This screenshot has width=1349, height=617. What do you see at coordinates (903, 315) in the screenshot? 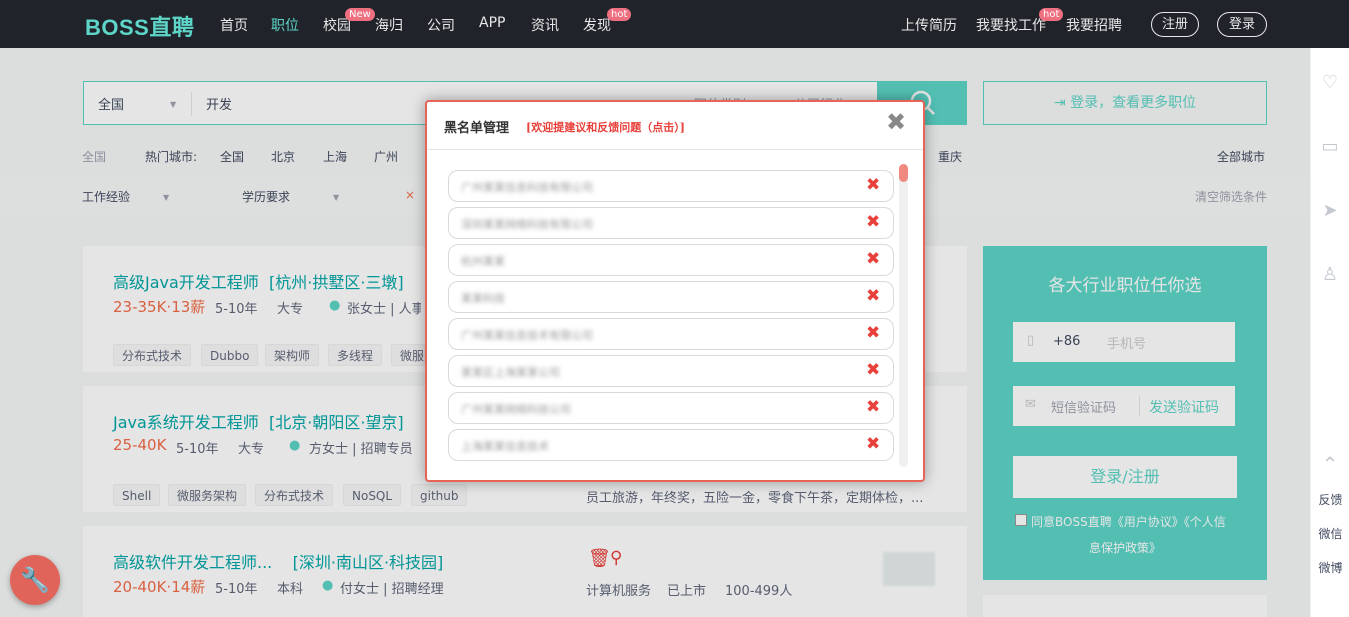
I see `modal-scrollbar` at bounding box center [903, 315].